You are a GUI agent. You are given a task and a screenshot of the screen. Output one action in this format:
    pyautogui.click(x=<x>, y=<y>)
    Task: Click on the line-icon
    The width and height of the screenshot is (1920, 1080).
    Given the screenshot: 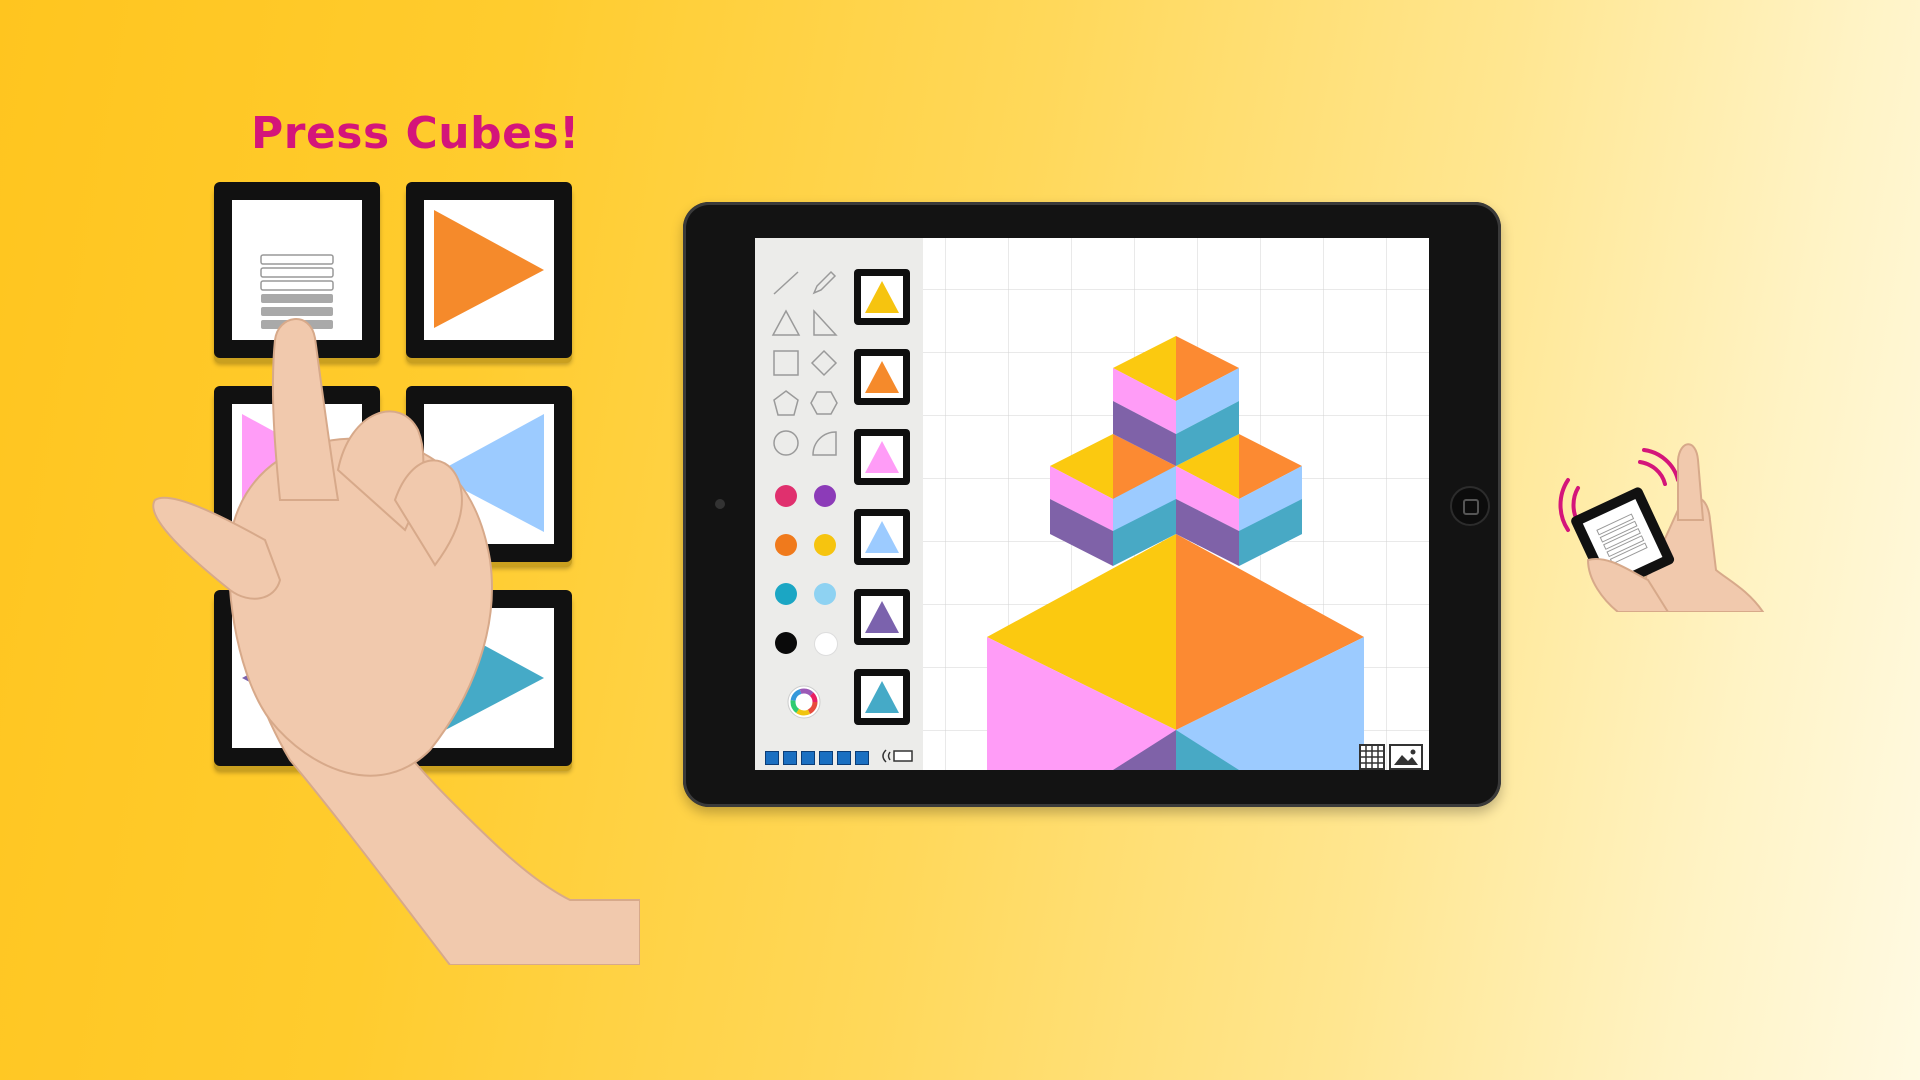 What is the action you would take?
    pyautogui.click(x=786, y=283)
    